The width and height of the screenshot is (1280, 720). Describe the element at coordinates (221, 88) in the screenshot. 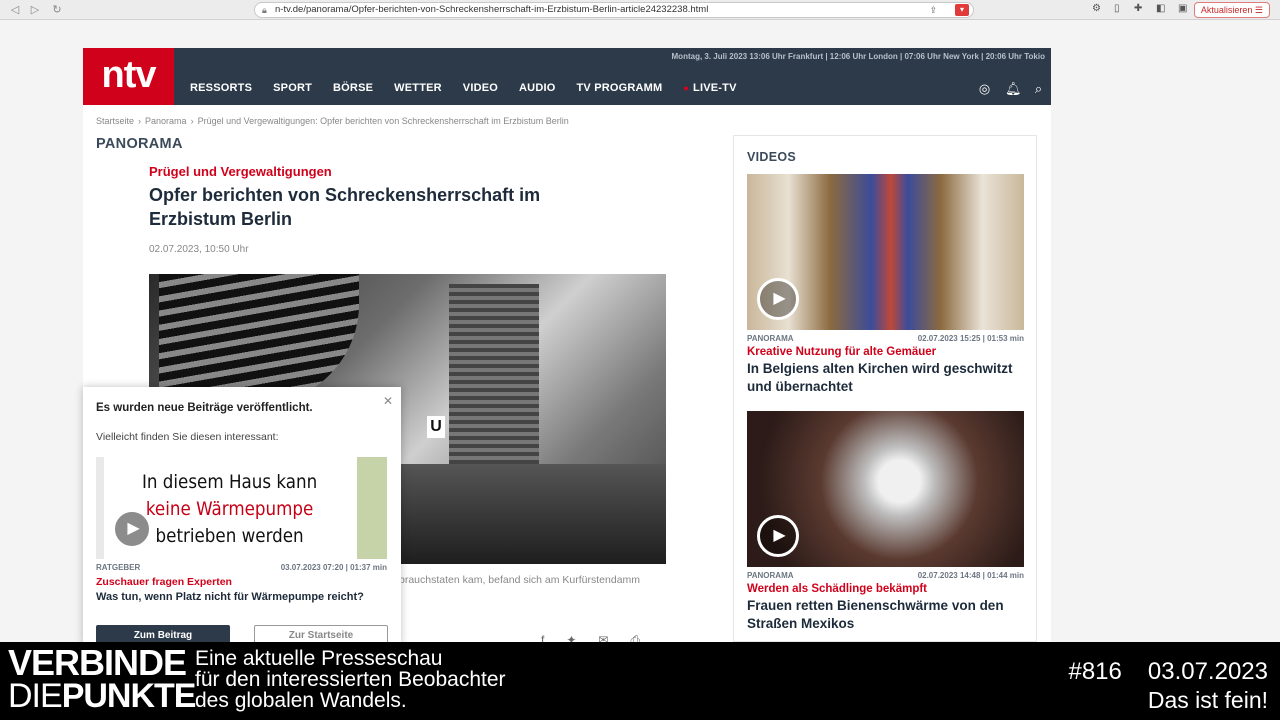

I see `nav-ressorts: RESSORTS` at that location.